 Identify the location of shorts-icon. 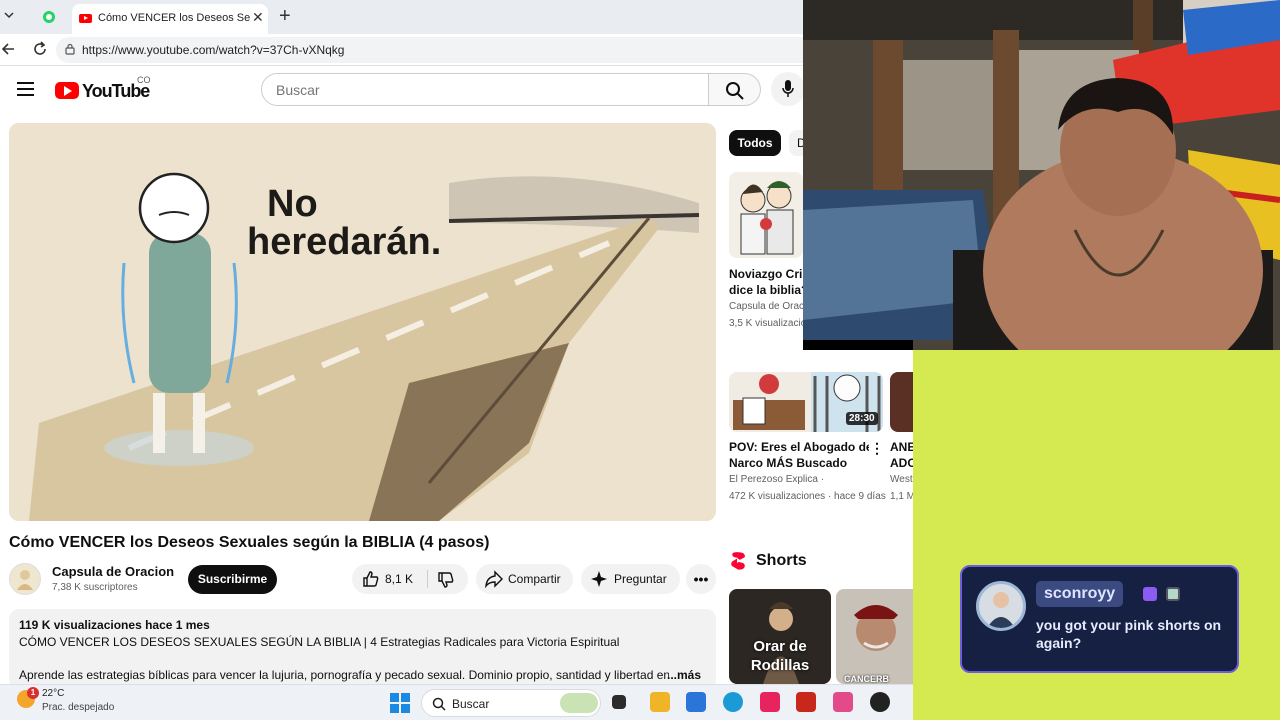
(738, 561).